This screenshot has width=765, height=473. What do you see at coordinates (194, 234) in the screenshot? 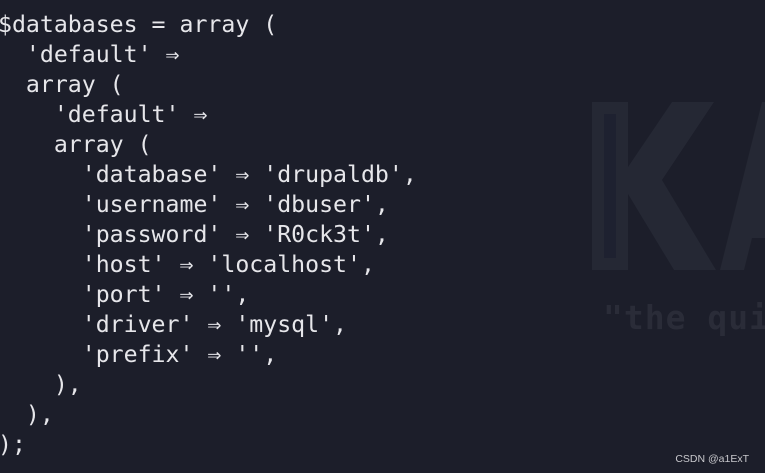
I see `code-line: 'password' ⇒ 'R0ck3t',` at bounding box center [194, 234].